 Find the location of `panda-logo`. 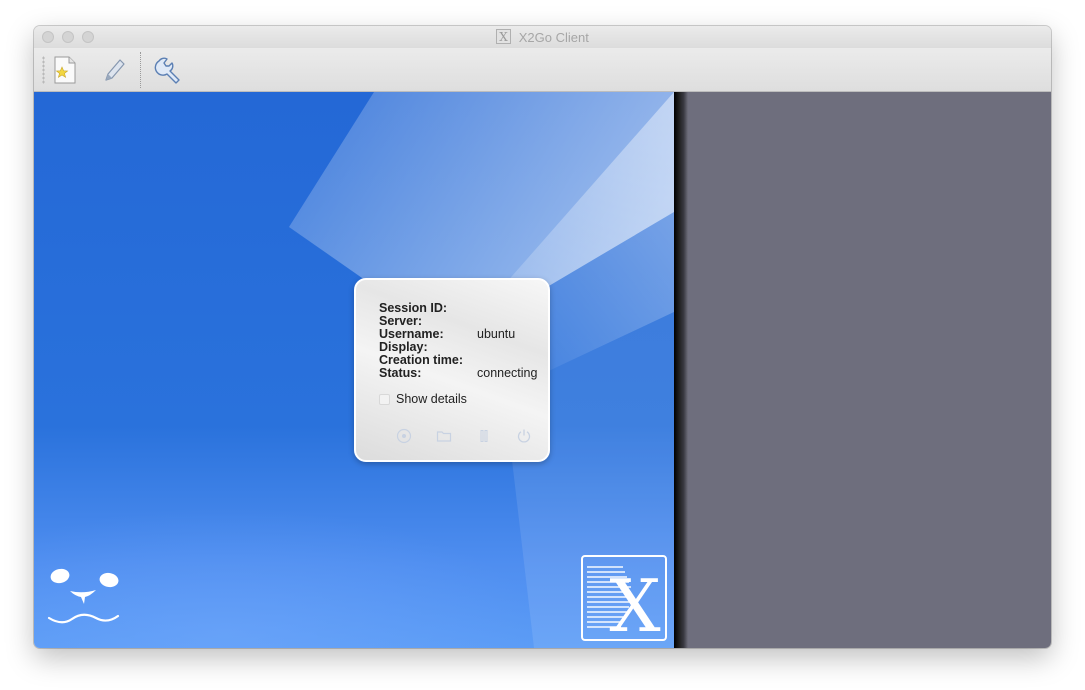

panda-logo is located at coordinates (83, 596).